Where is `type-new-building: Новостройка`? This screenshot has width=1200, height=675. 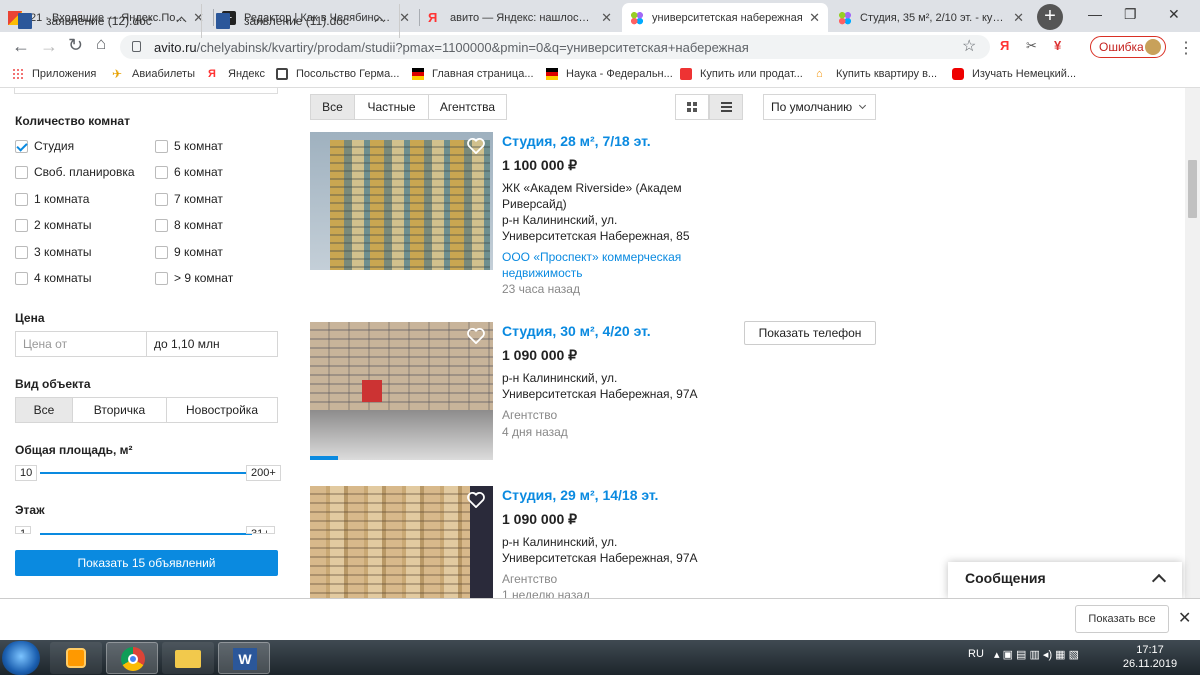
type-new-building: Новостройка is located at coordinates (222, 410).